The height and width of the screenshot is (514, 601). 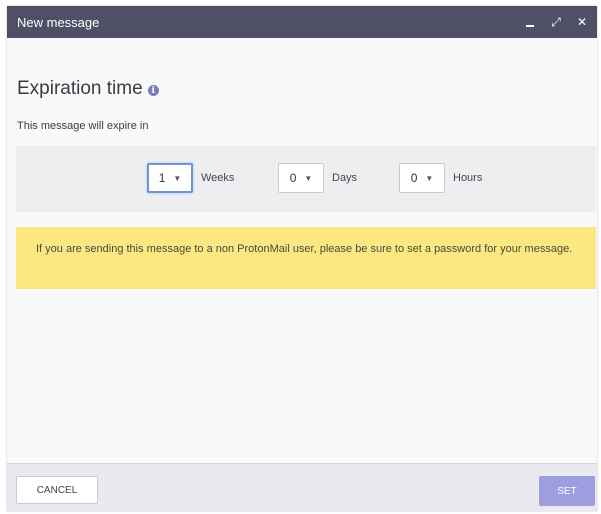 I want to click on composer-titlebar: New message ⤢ ✕, so click(x=302, y=22).